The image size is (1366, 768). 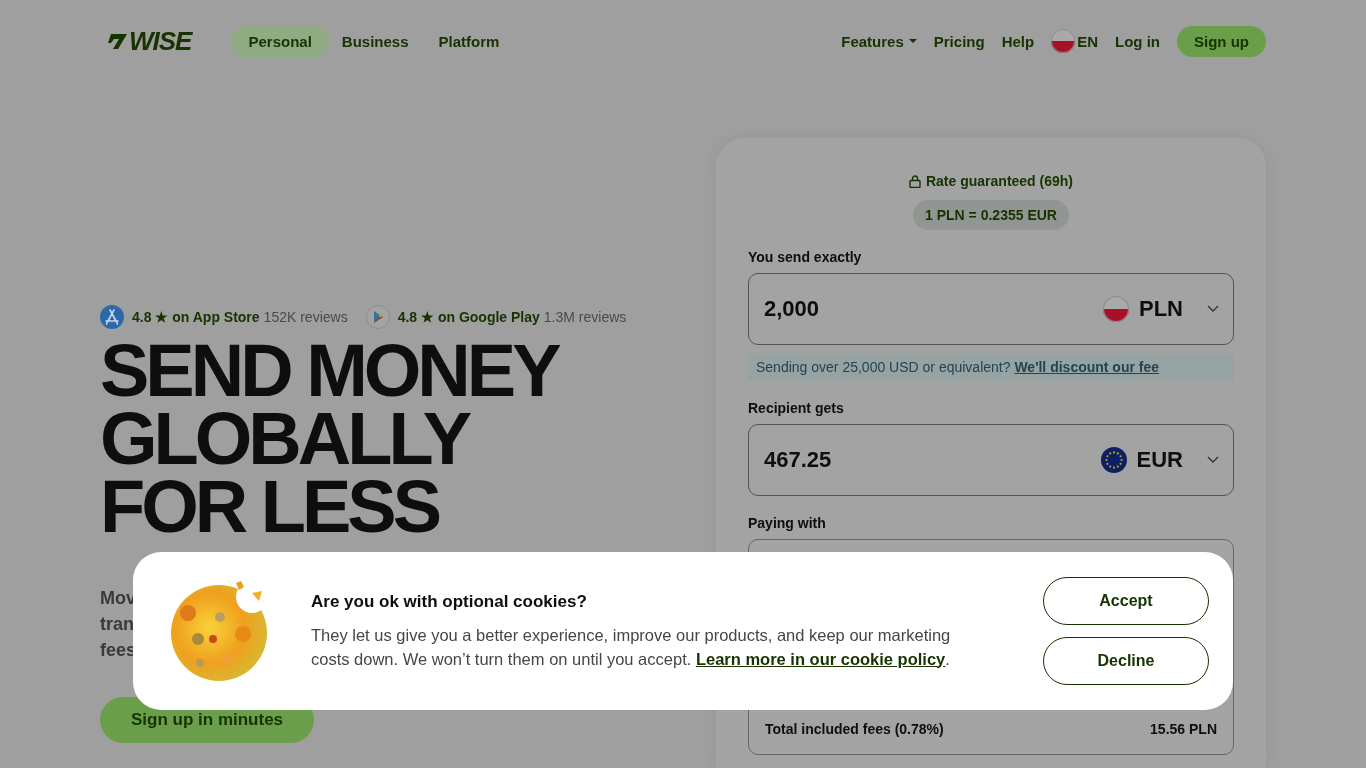 What do you see at coordinates (117, 624) in the screenshot?
I see `description-fragment: tran` at bounding box center [117, 624].